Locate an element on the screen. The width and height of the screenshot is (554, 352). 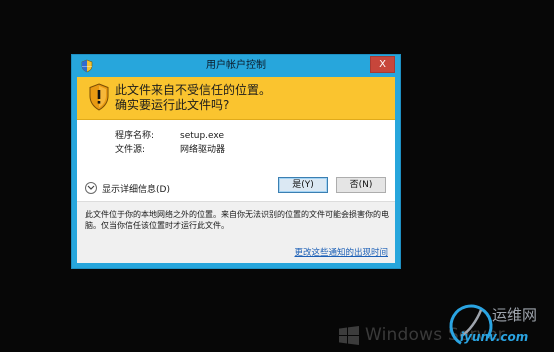
show-details-label: 显示详细信息(D) is located at coordinates (136, 189).